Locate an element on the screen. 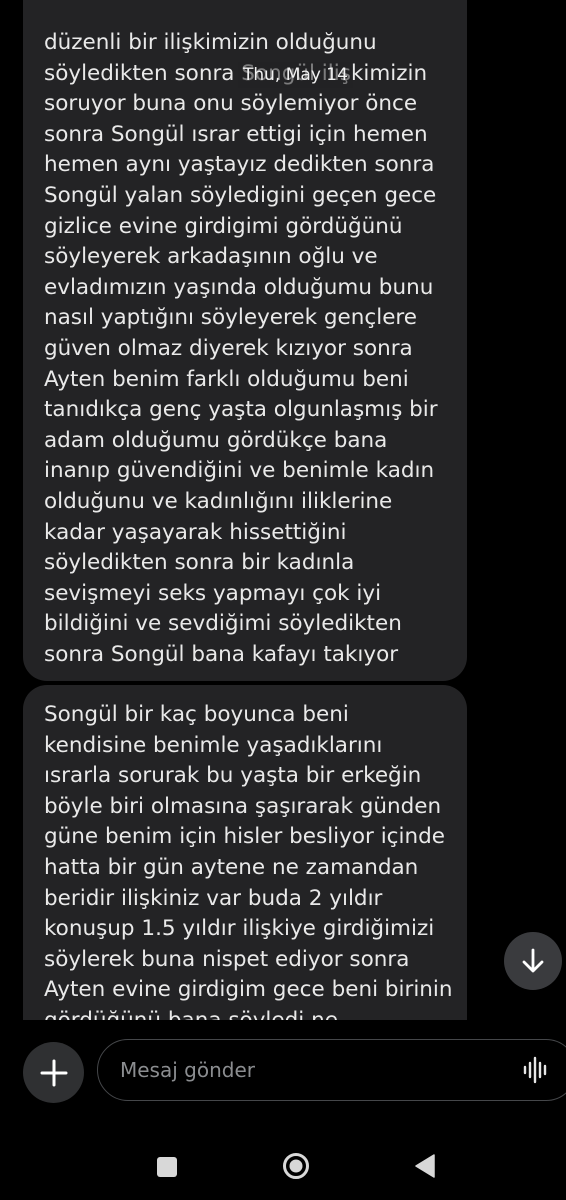 The height and width of the screenshot is (1200, 566). message-line: böyle biri olmasına şaşırarak günden is located at coordinates (243, 806).